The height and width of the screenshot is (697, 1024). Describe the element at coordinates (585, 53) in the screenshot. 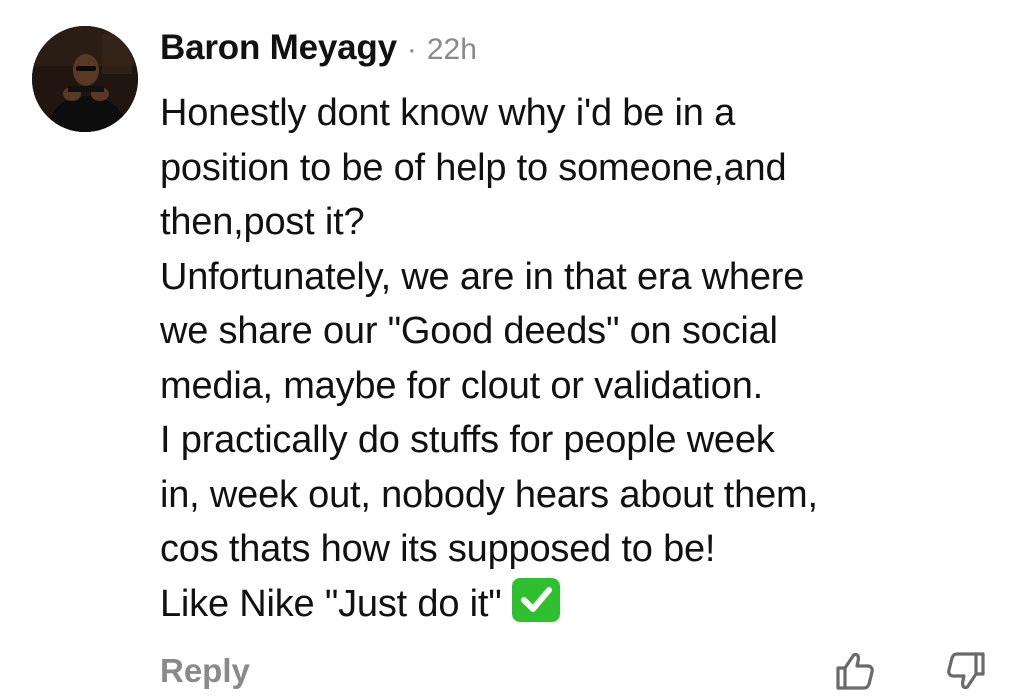

I see `comment-header: Baron Meyagy · 22h` at that location.